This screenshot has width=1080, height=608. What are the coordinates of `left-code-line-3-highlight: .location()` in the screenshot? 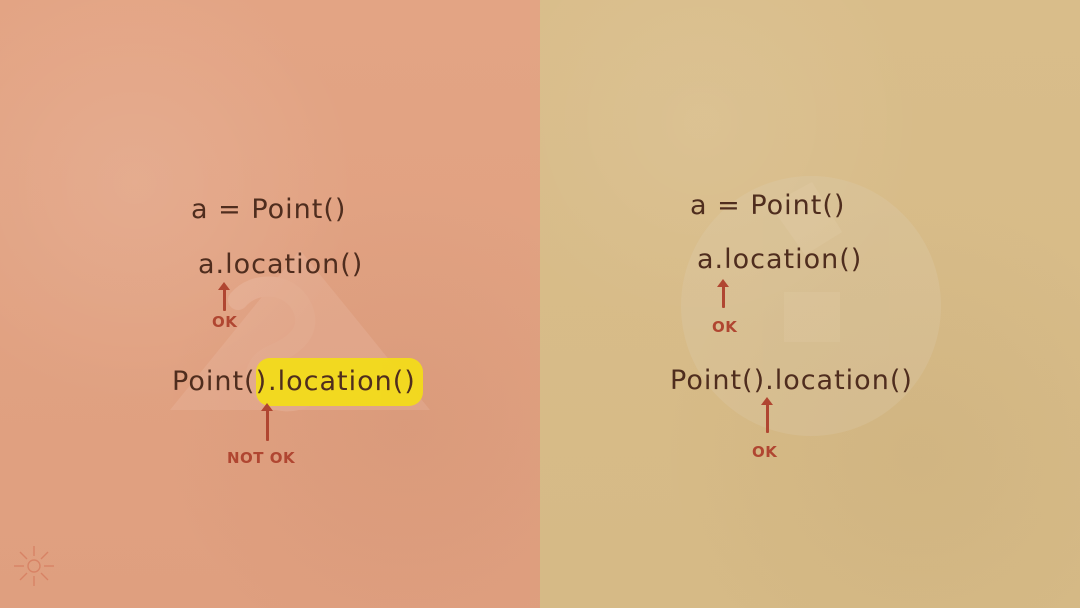 It's located at (342, 381).